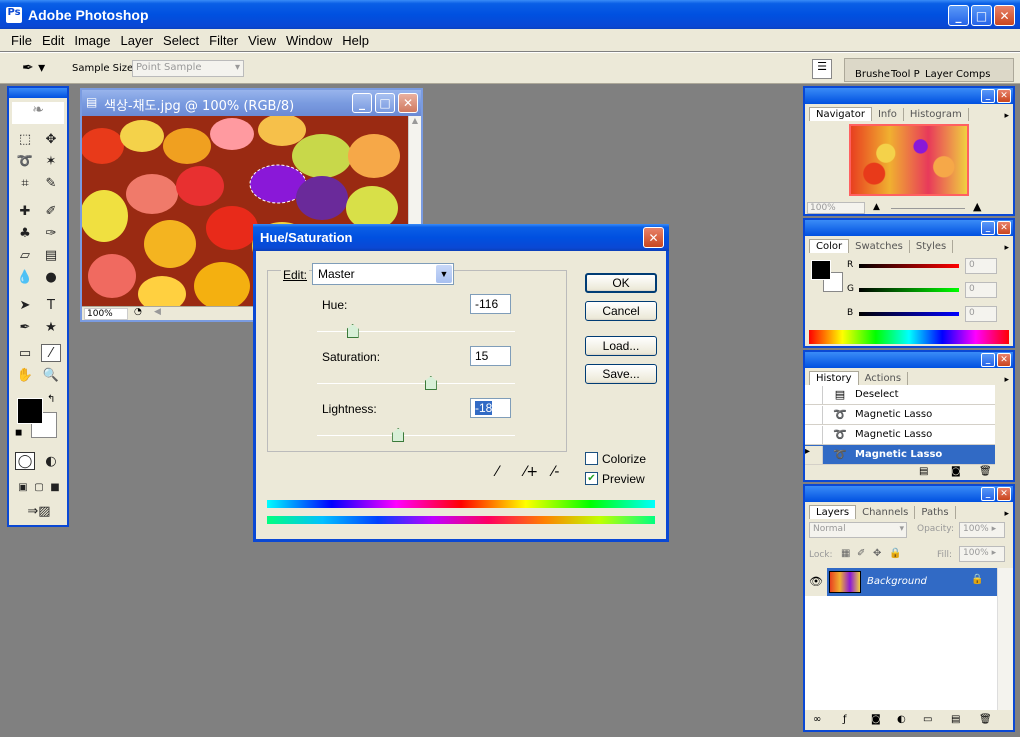 This screenshot has height=737, width=1020. What do you see at coordinates (51, 375) in the screenshot?
I see `zoom-tool-icon: 🔍` at bounding box center [51, 375].